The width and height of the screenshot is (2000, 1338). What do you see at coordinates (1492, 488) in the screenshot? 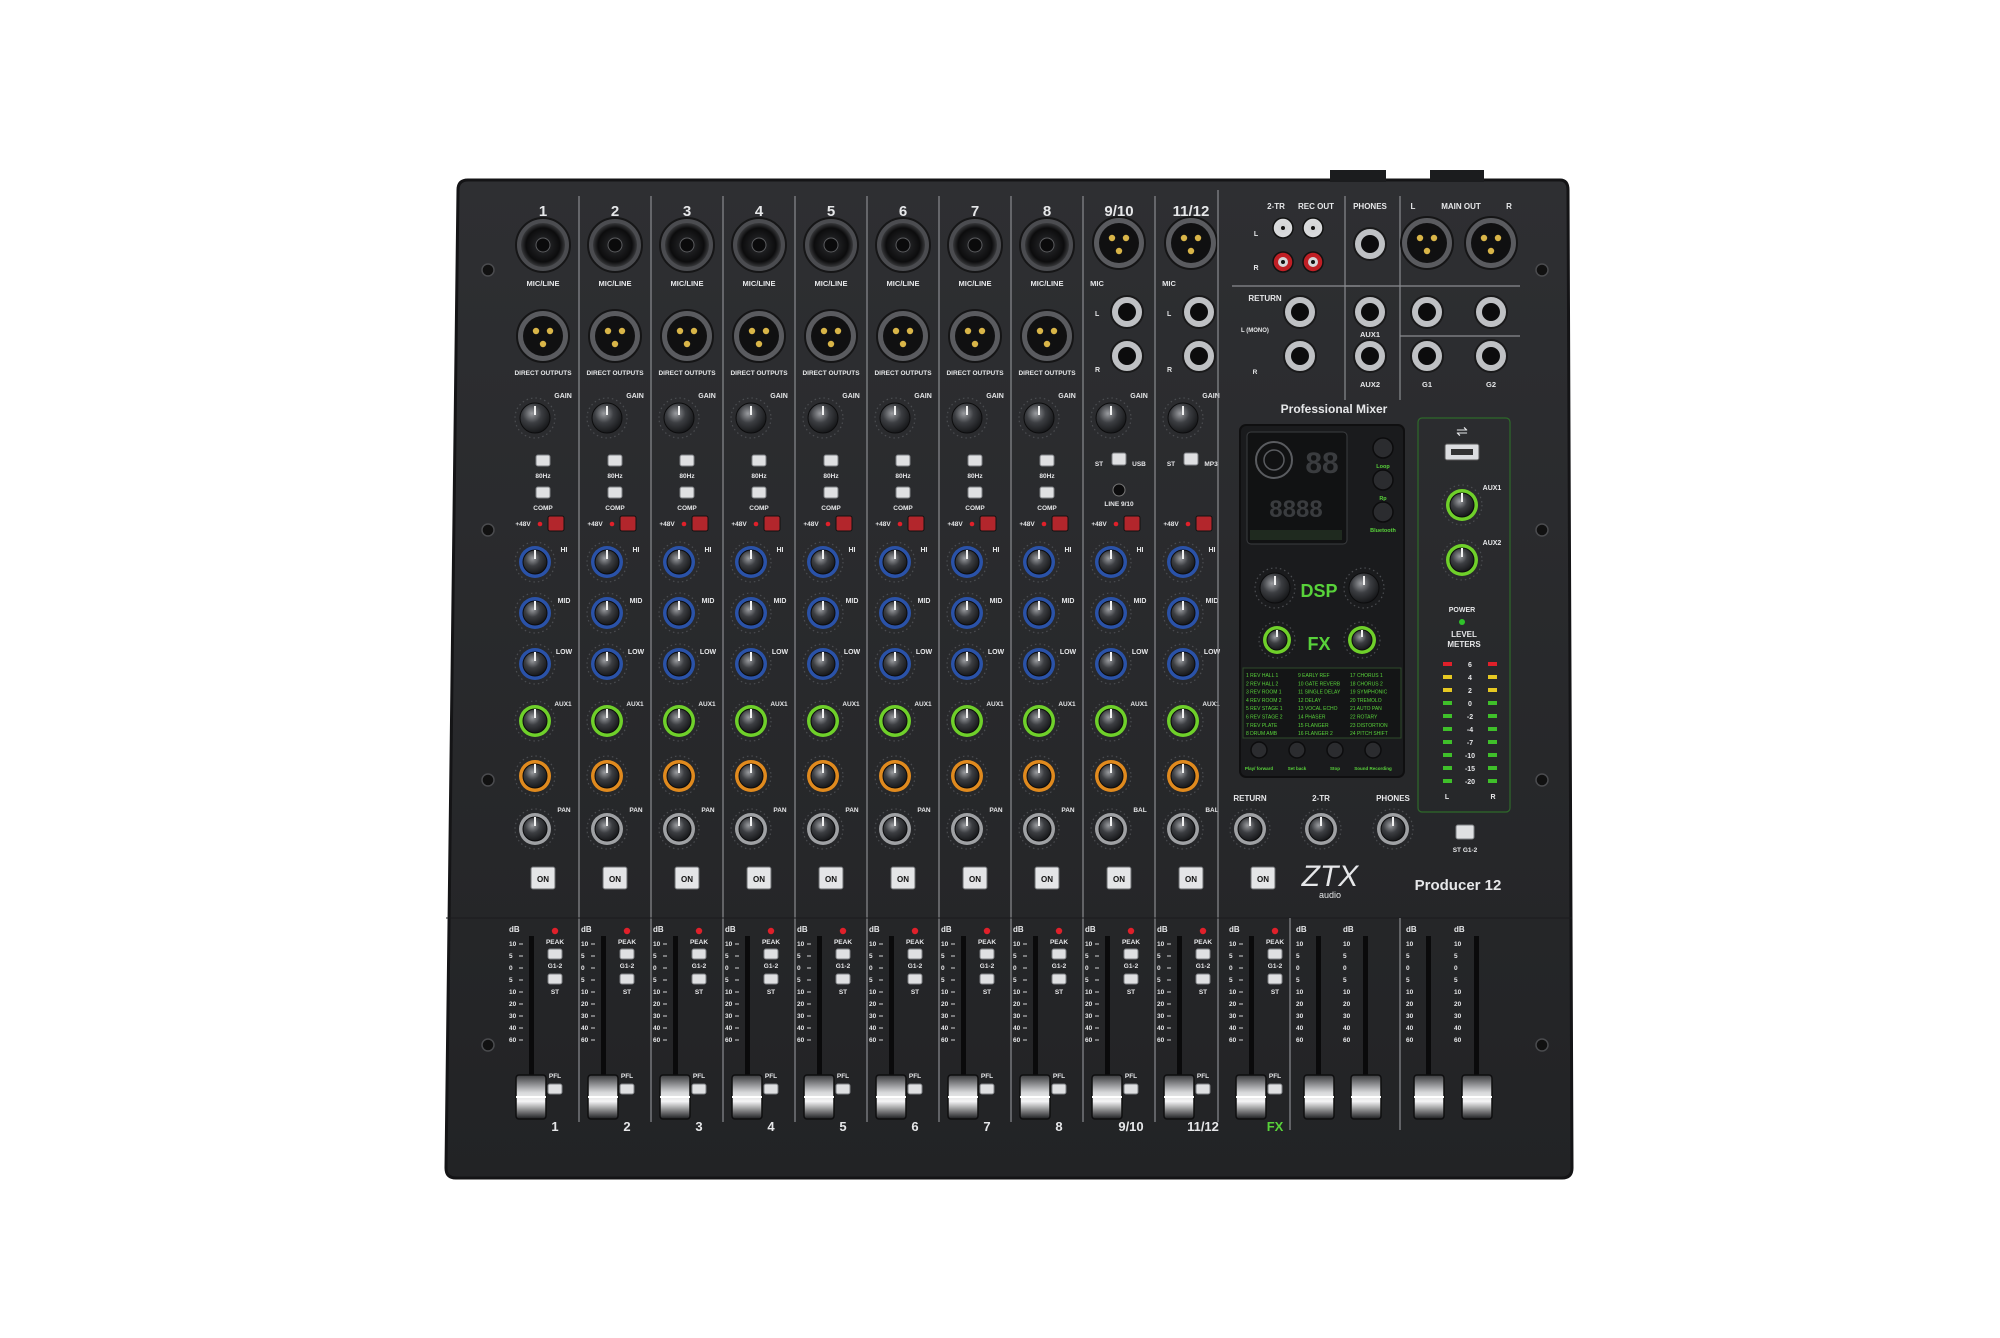
I see `aux1-master-label: AUX1` at bounding box center [1492, 488].